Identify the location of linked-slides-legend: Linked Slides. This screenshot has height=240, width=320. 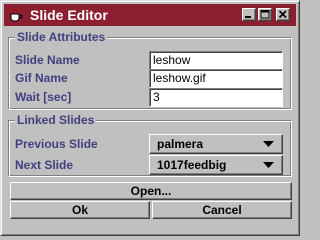
(56, 120).